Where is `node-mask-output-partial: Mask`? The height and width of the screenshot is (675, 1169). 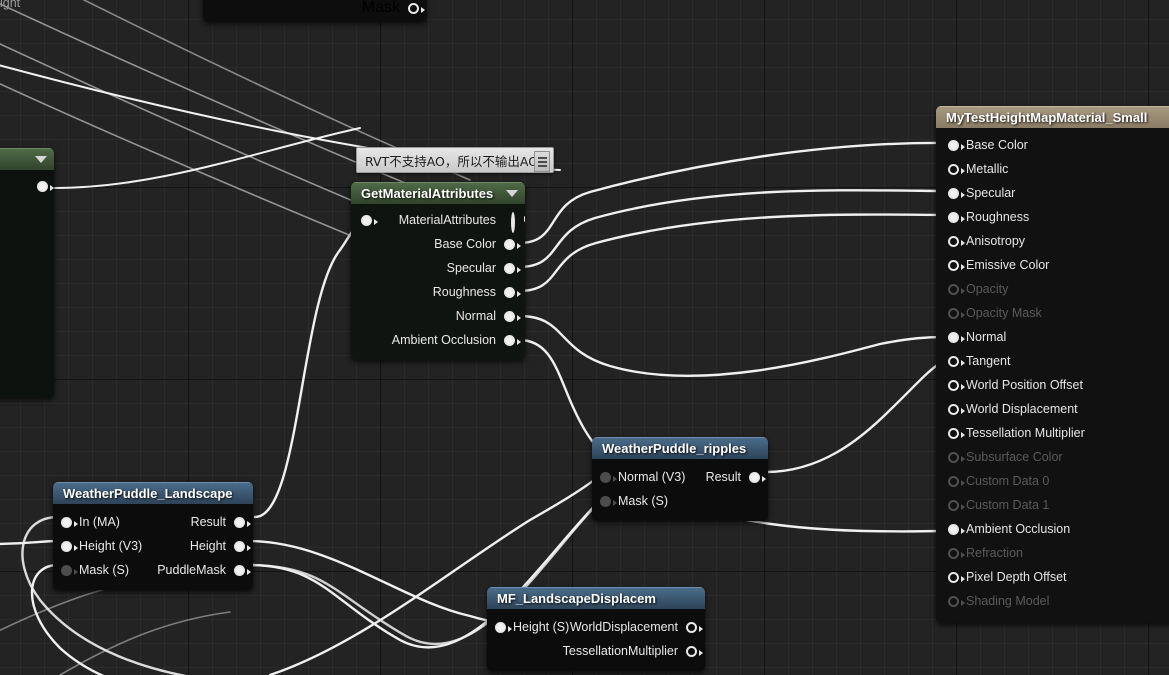
node-mask-output-partial: Mask is located at coordinates (315, 11).